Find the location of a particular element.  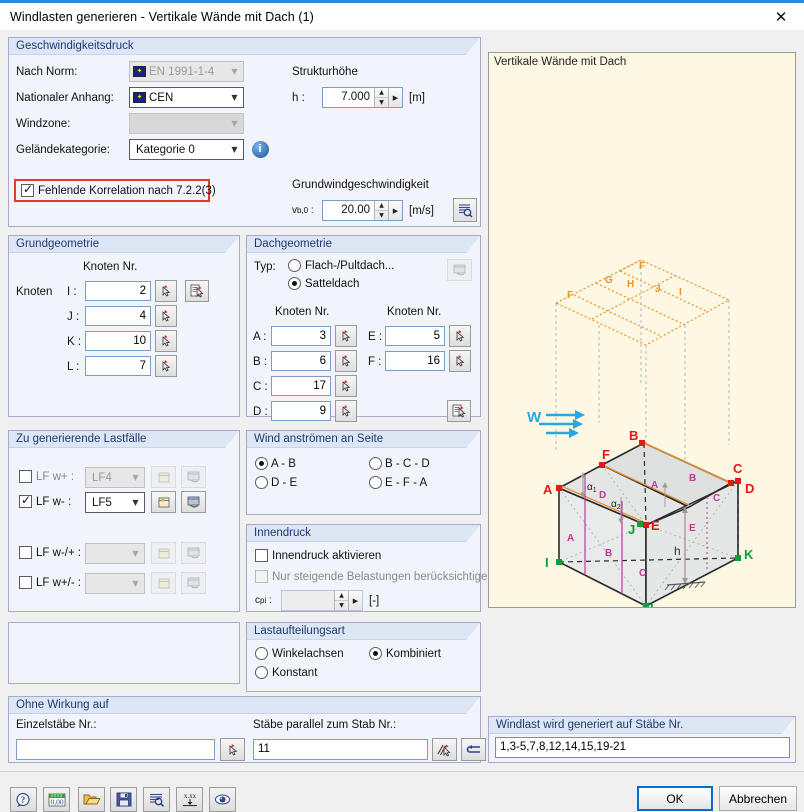

wind-side-de-radio is located at coordinates (261, 482).